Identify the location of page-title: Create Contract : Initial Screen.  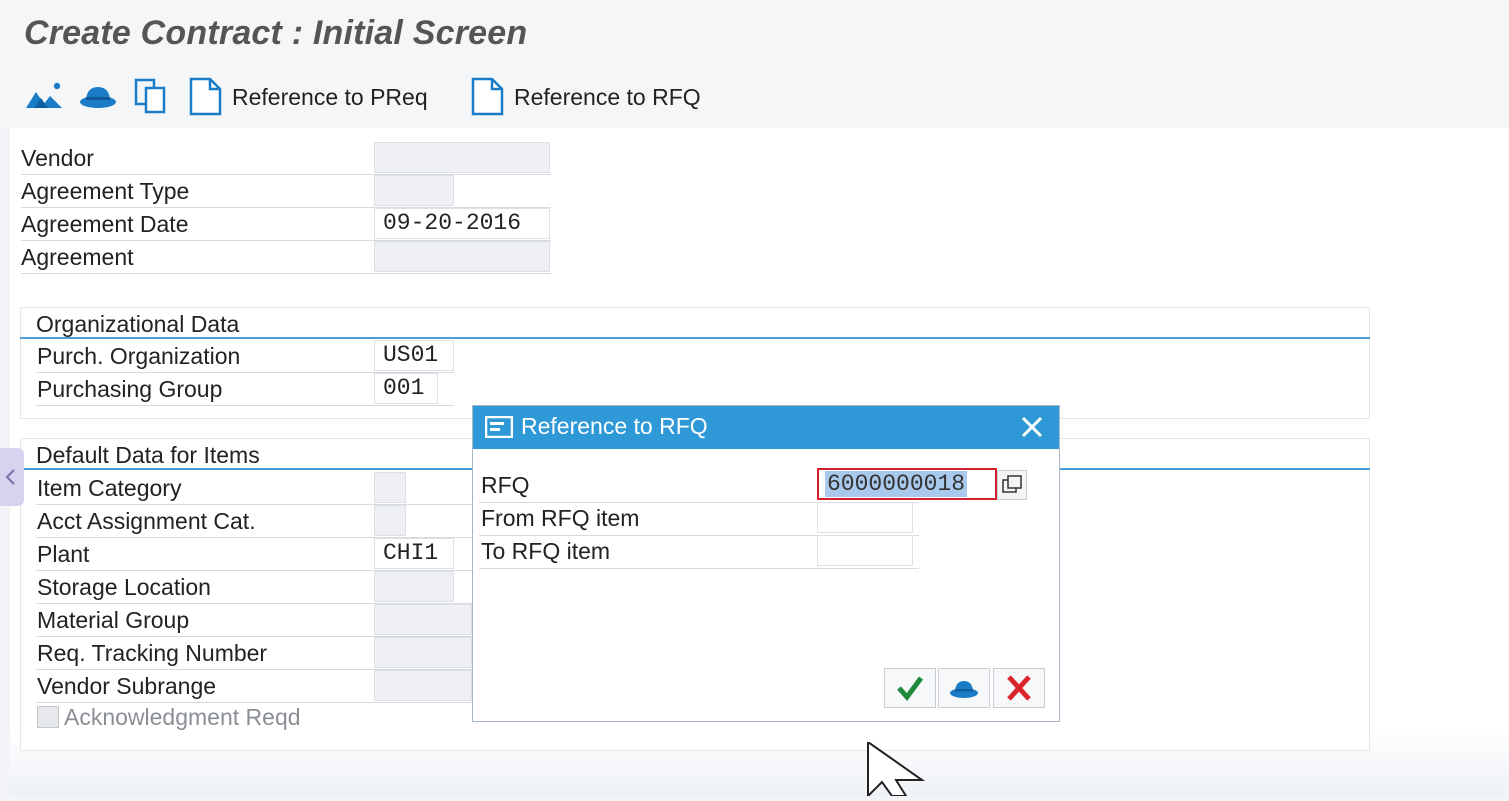
(276, 33).